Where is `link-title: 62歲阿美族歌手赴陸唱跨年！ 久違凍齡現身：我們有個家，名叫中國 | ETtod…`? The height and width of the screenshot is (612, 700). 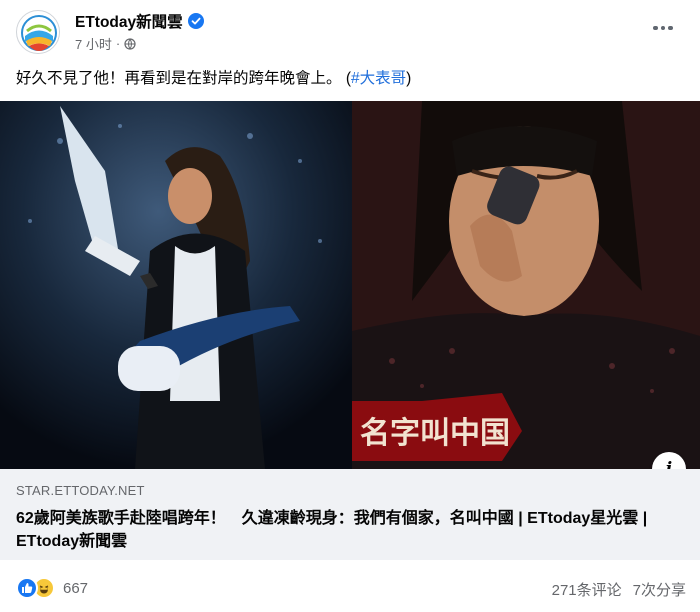 link-title: 62歲阿美族歌手赴陸唱跨年！ 久違凍齡現身：我們有個家，名叫中國 | ETtod… is located at coordinates (352, 530).